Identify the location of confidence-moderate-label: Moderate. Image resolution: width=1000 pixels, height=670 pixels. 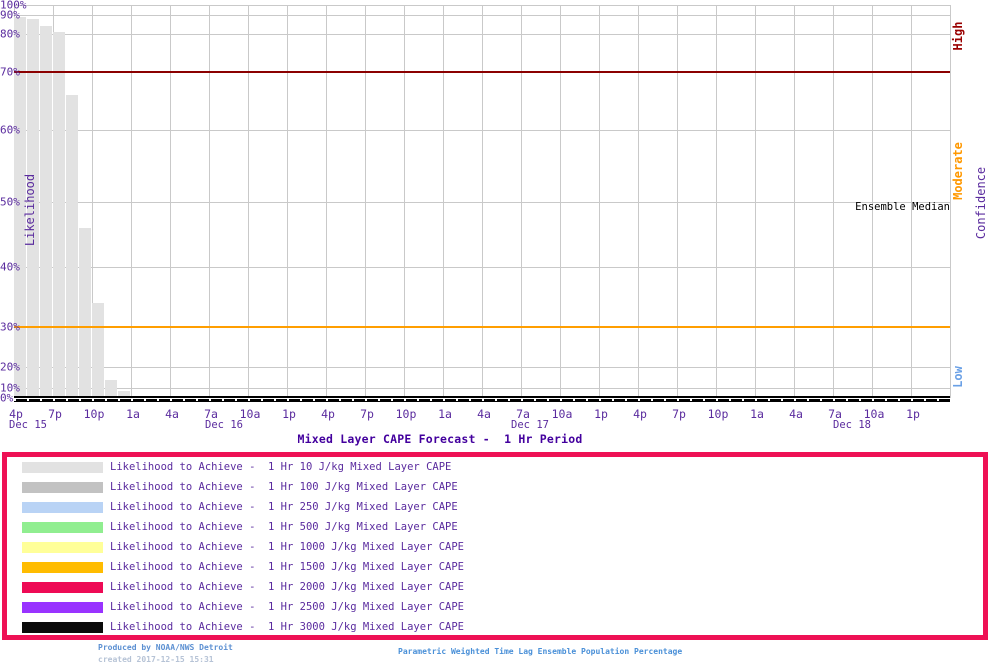
(958, 171).